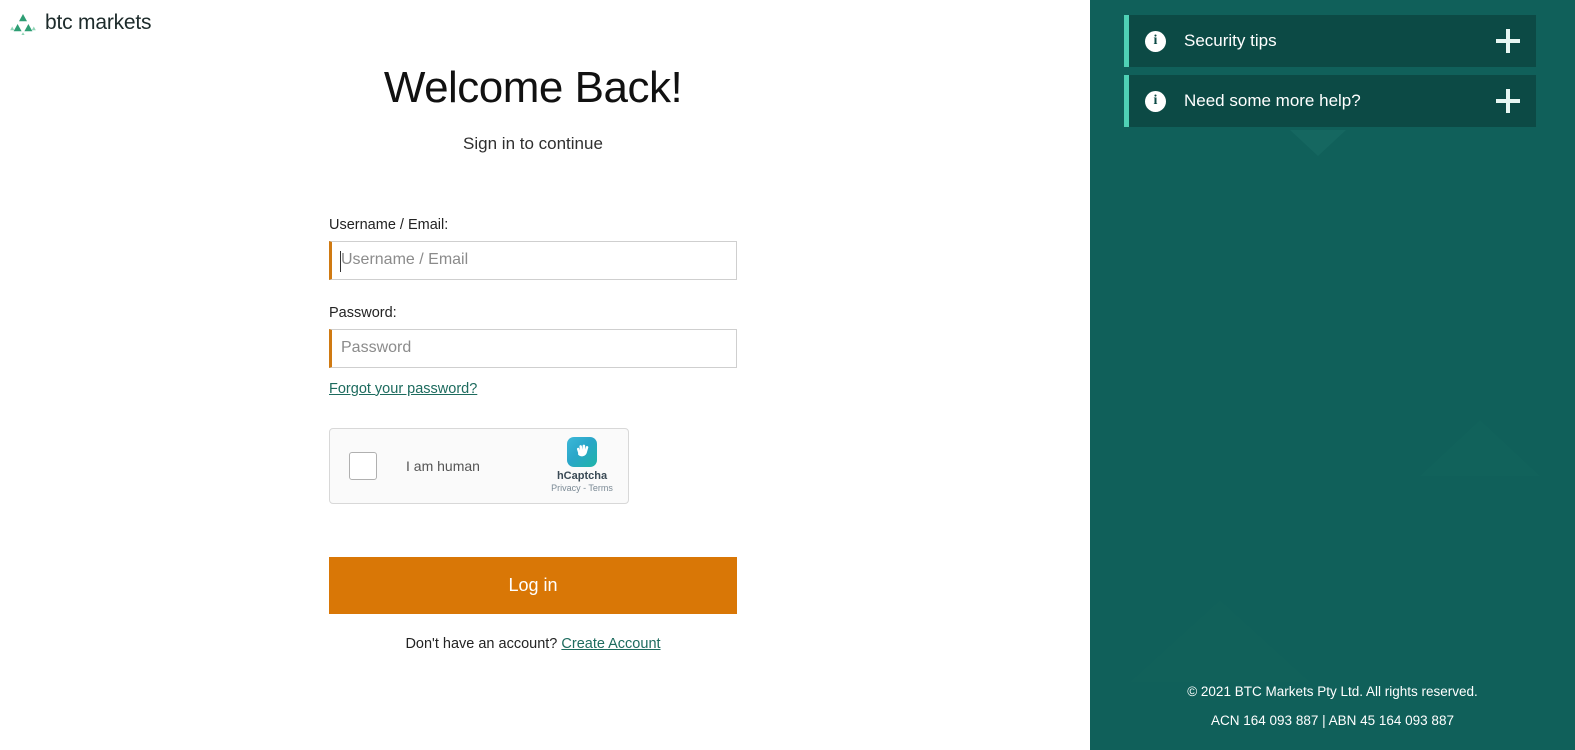 Image resolution: width=1575 pixels, height=750 pixels. I want to click on forgot-password-link: Forgot your password?, so click(403, 389).